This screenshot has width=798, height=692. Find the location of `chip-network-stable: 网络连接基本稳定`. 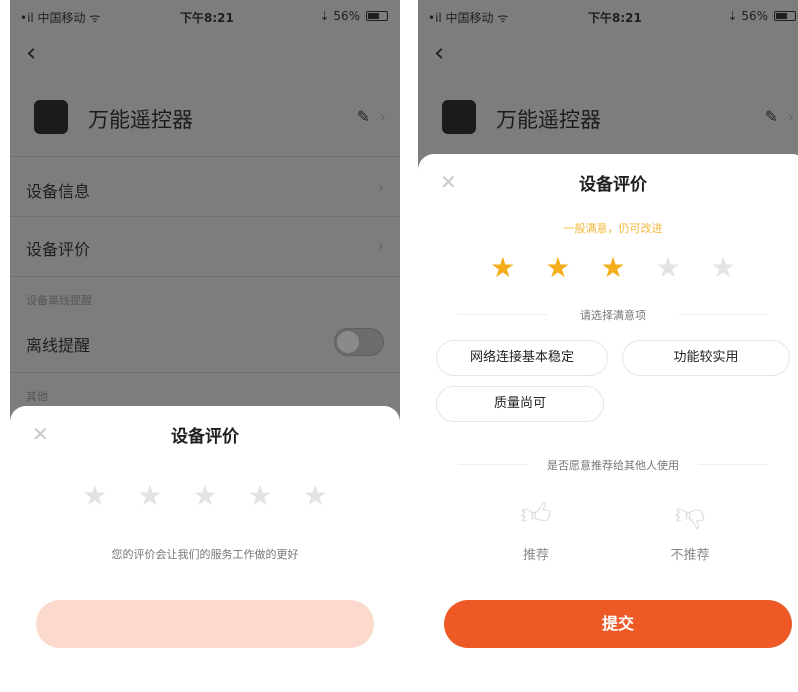

chip-network-stable: 网络连接基本稳定 is located at coordinates (522, 358).